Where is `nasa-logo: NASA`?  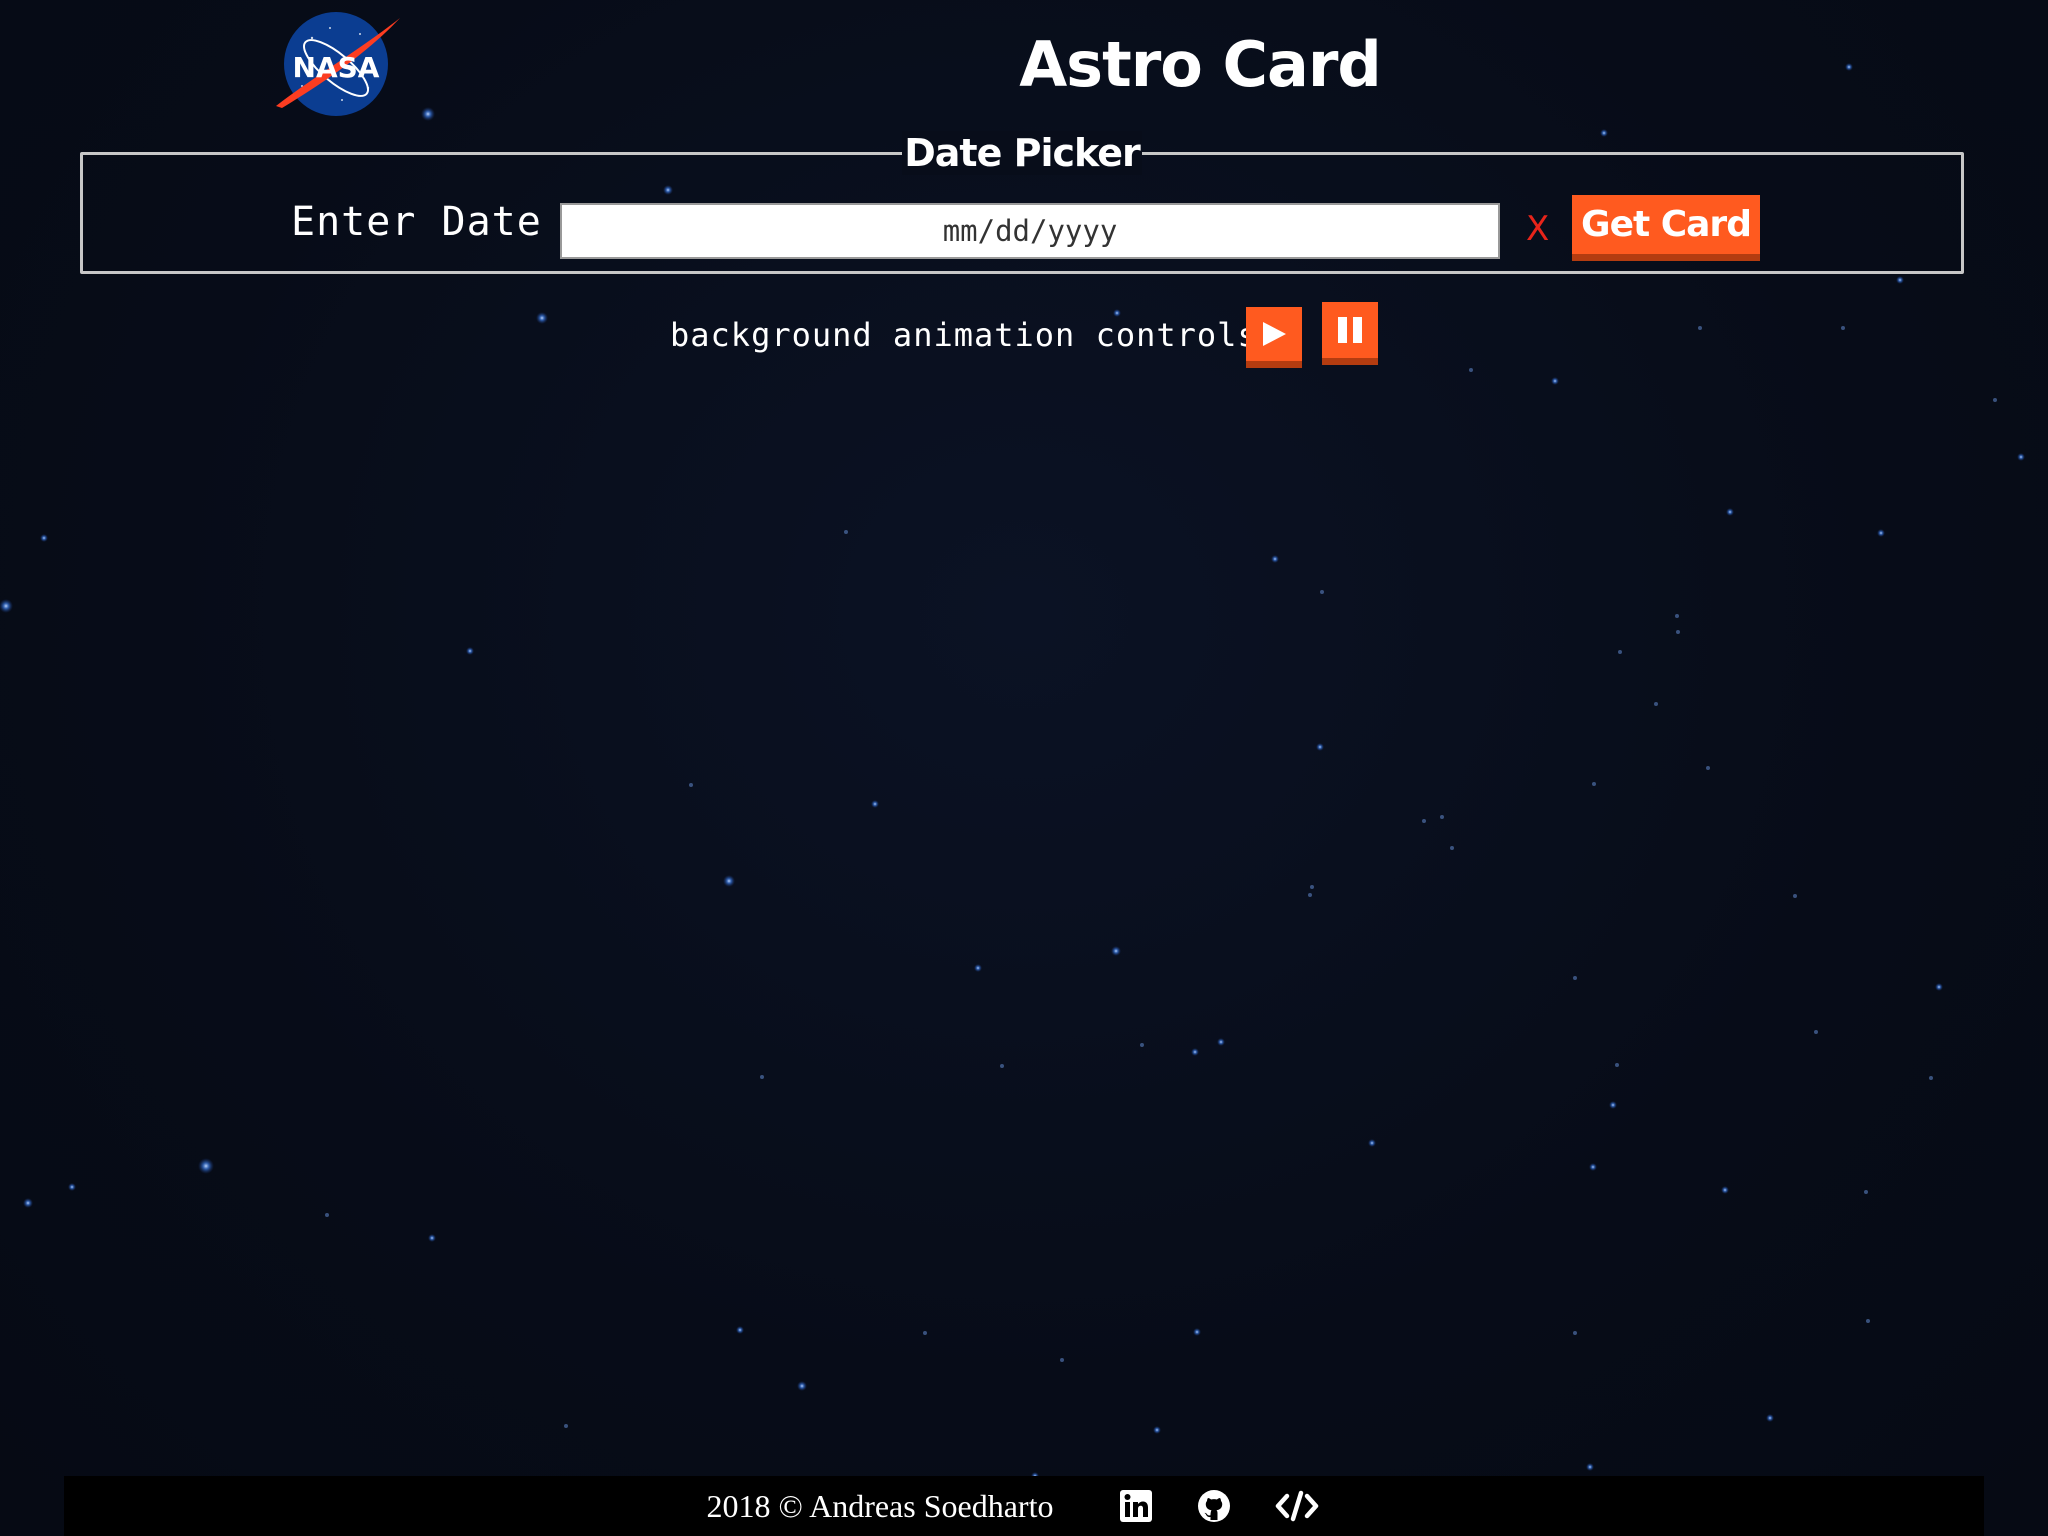
nasa-logo: NASA is located at coordinates (337, 64).